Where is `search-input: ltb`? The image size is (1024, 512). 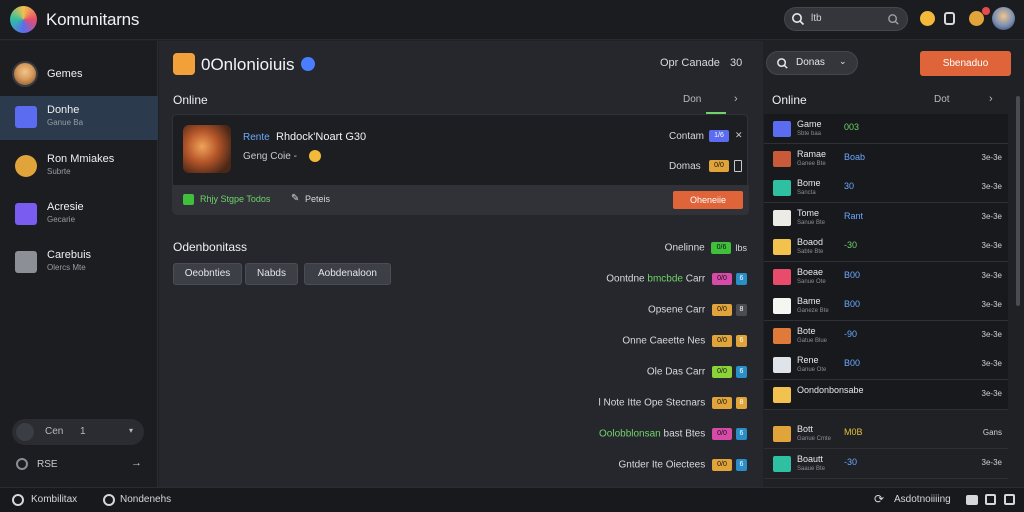
search-input: ltb is located at coordinates (816, 18).